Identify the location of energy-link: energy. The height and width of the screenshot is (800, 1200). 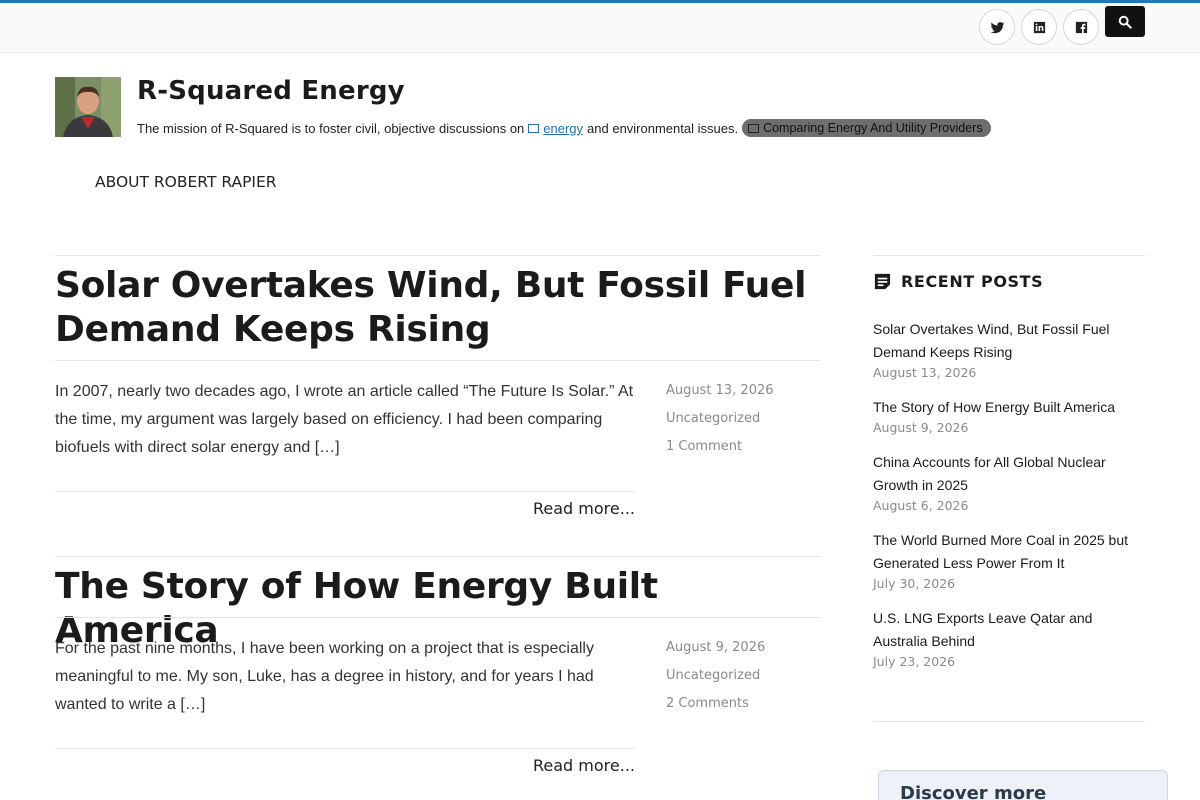
(563, 128).